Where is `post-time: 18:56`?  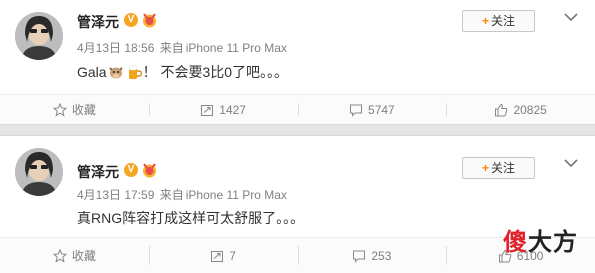 post-time: 18:56 is located at coordinates (139, 48).